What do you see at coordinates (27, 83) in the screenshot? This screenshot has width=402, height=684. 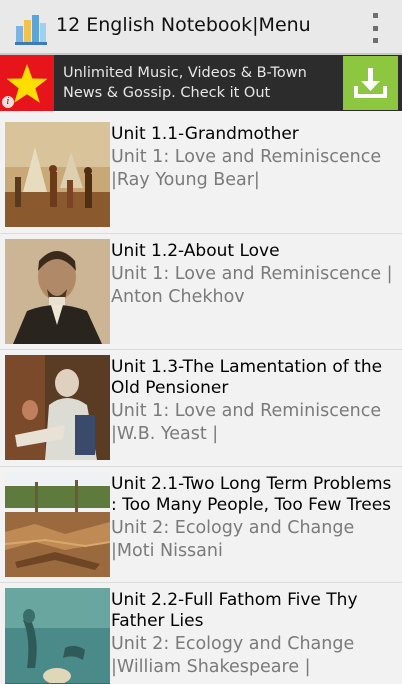 I see `star-flag-icon: i` at bounding box center [27, 83].